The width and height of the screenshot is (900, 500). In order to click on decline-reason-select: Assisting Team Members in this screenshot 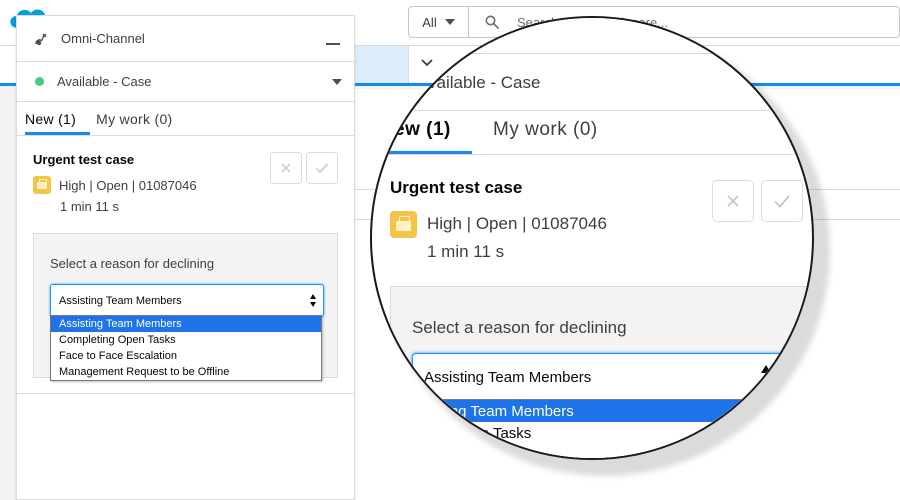, I will do `click(187, 300)`.